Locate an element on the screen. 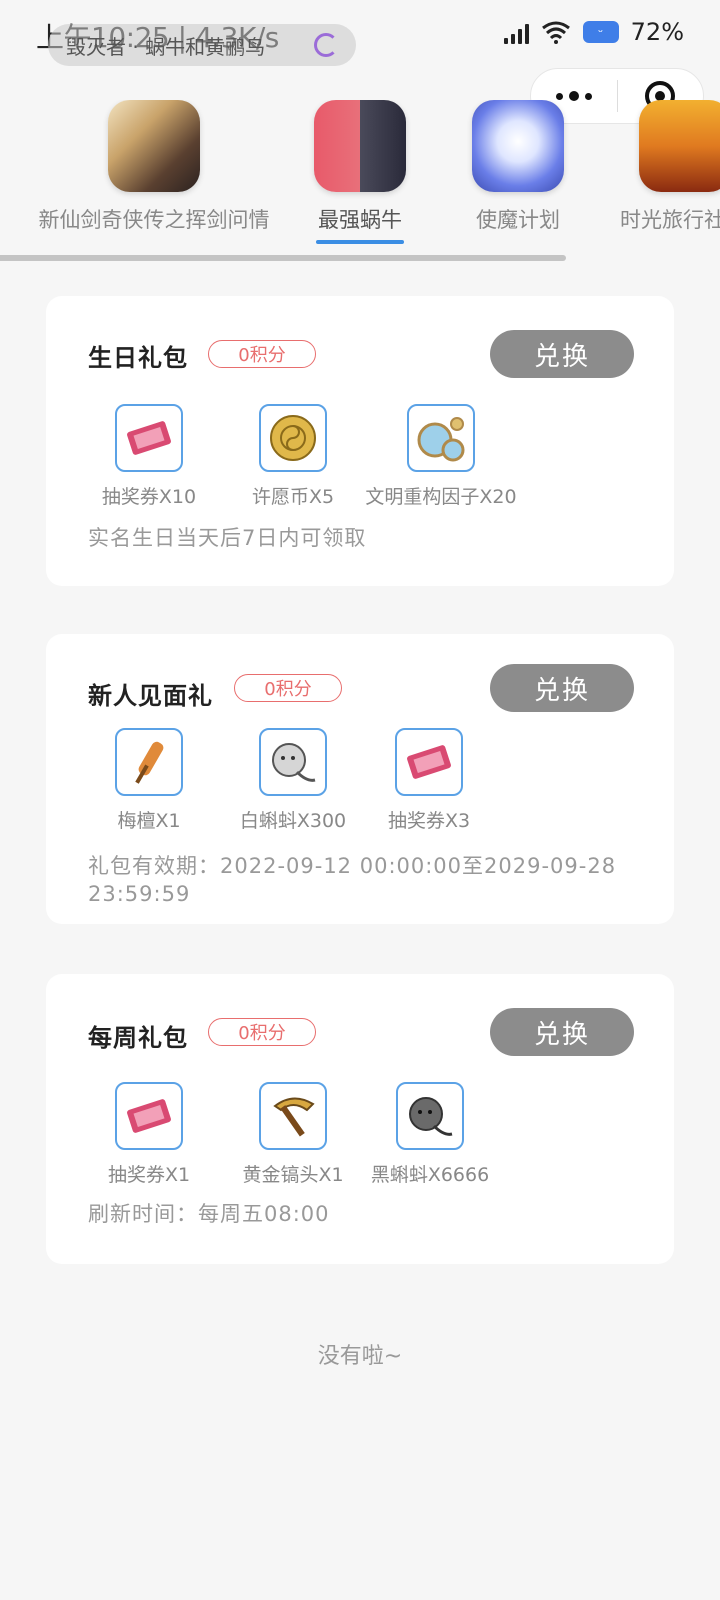 The image size is (720, 1600). mini-program-title: 毁灭者 · 蜗牛和黄鹂鸟 is located at coordinates (202, 45).